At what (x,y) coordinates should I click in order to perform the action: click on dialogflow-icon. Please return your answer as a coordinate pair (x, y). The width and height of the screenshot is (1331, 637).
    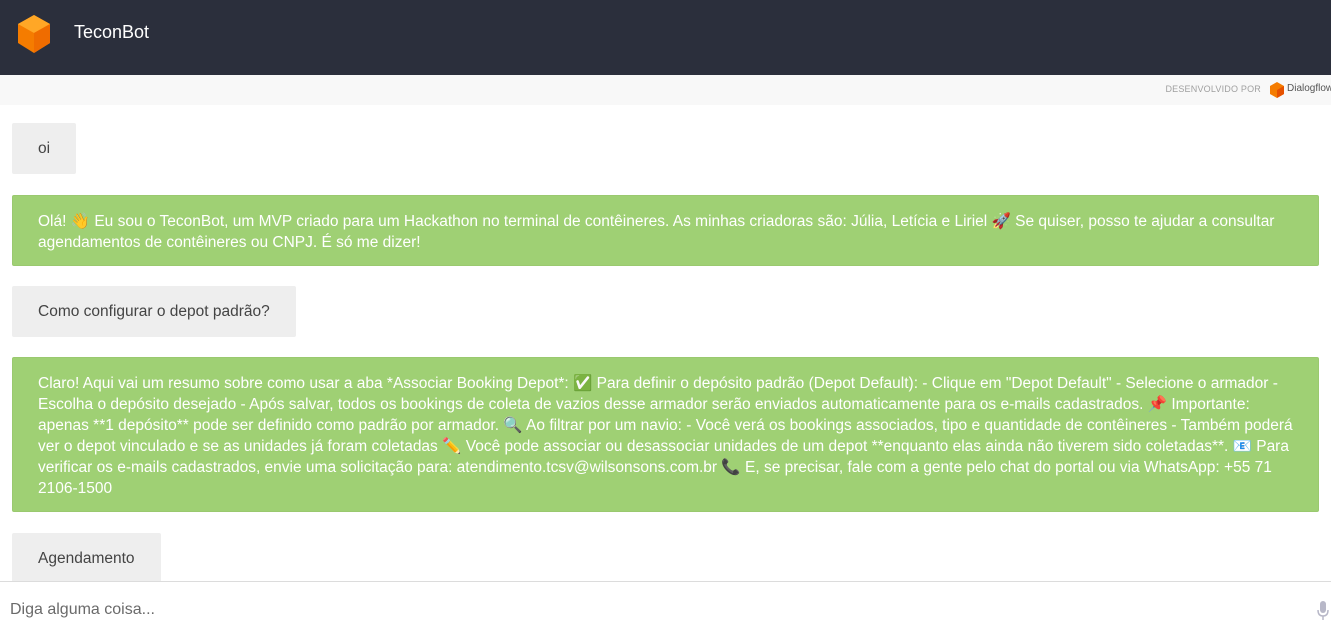
    Looking at the image, I should click on (1277, 90).